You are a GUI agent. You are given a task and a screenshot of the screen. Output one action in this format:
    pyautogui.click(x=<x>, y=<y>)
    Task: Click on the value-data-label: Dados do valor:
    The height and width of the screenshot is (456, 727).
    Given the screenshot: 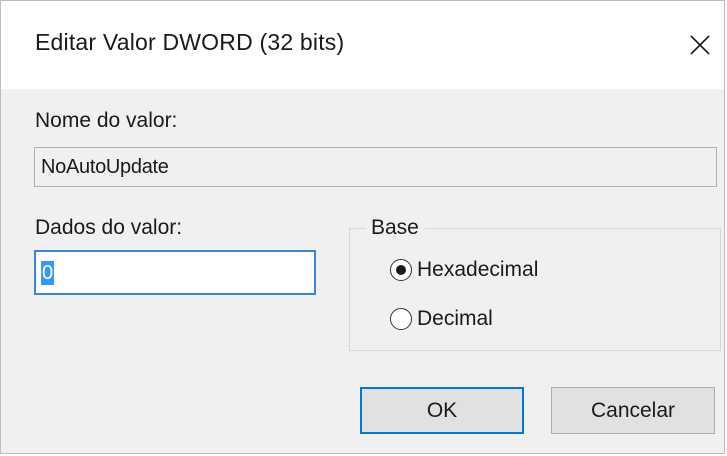 What is the action you would take?
    pyautogui.click(x=109, y=227)
    